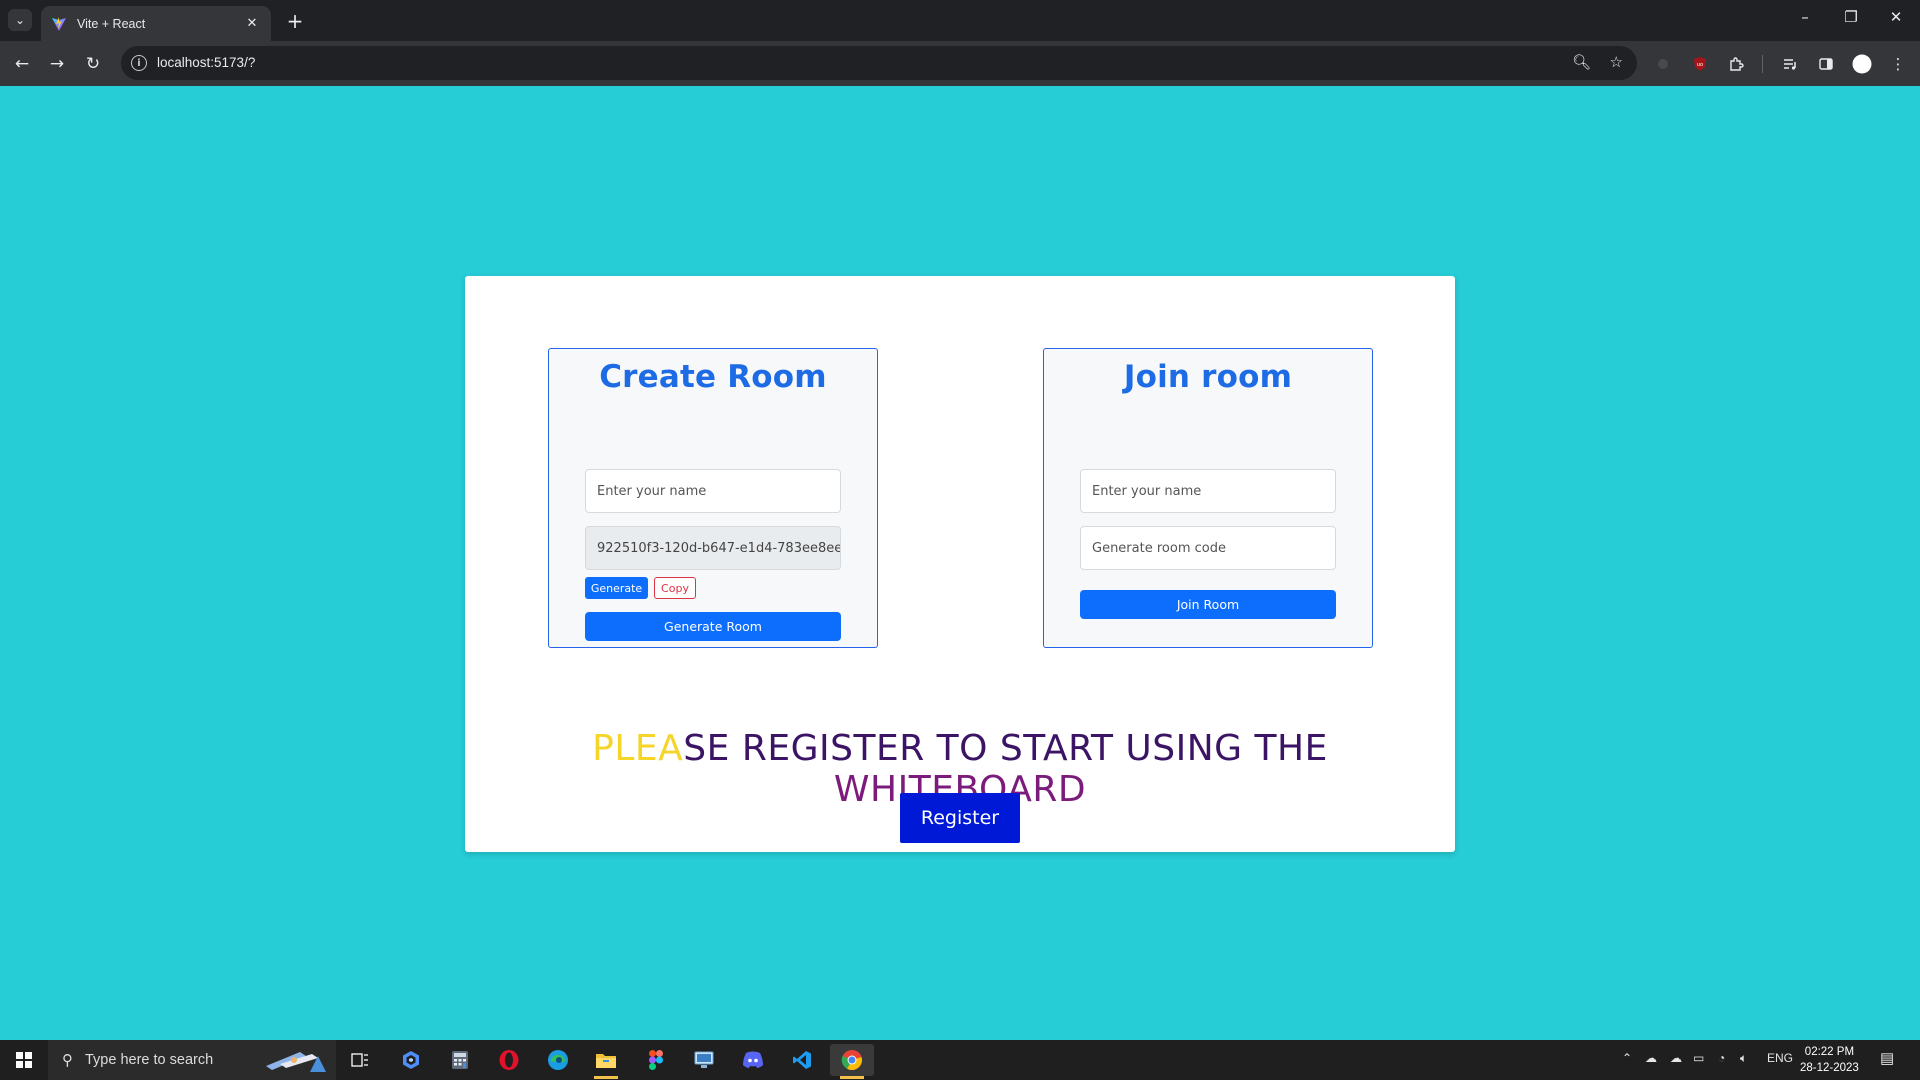  I want to click on svg-text: uo, so click(1700, 65).